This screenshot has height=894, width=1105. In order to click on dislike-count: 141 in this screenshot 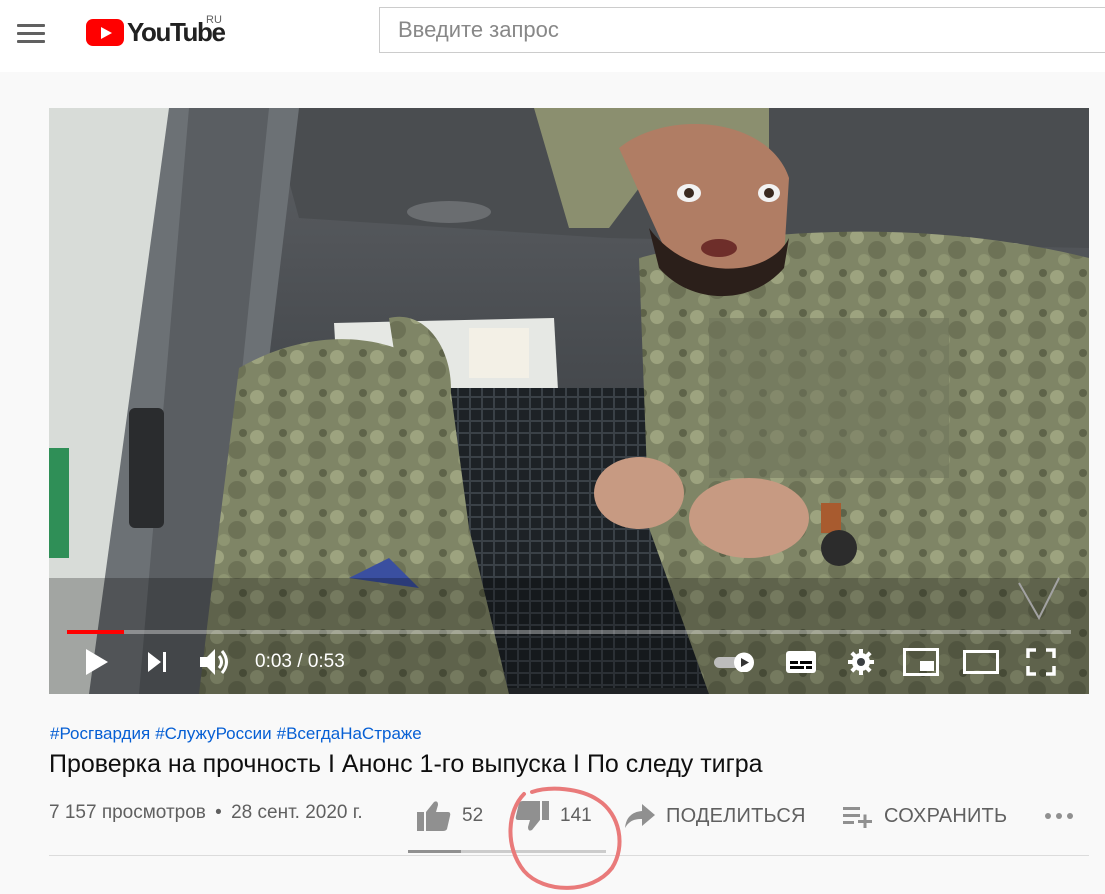, I will do `click(576, 815)`.